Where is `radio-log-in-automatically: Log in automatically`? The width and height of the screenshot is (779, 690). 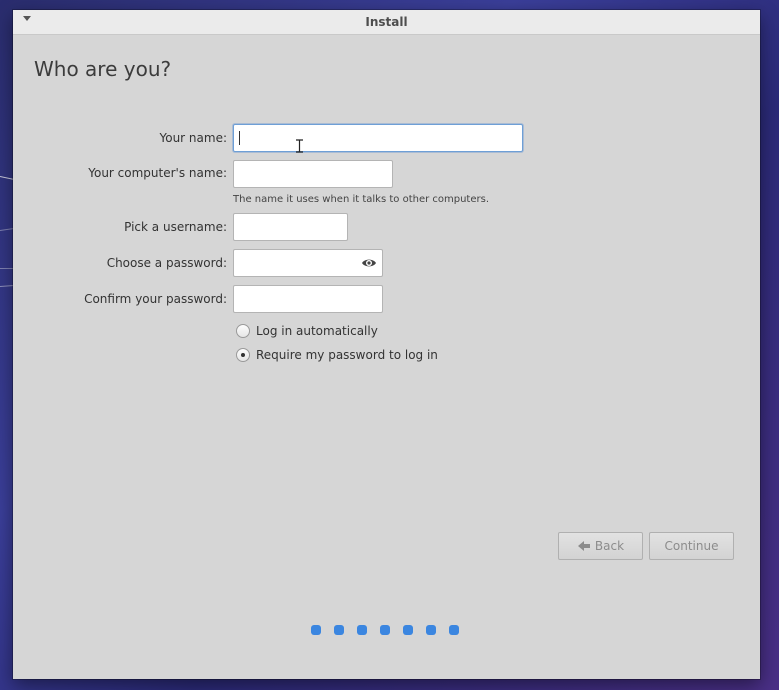
radio-log-in-automatically: Log in automatically is located at coordinates (307, 331).